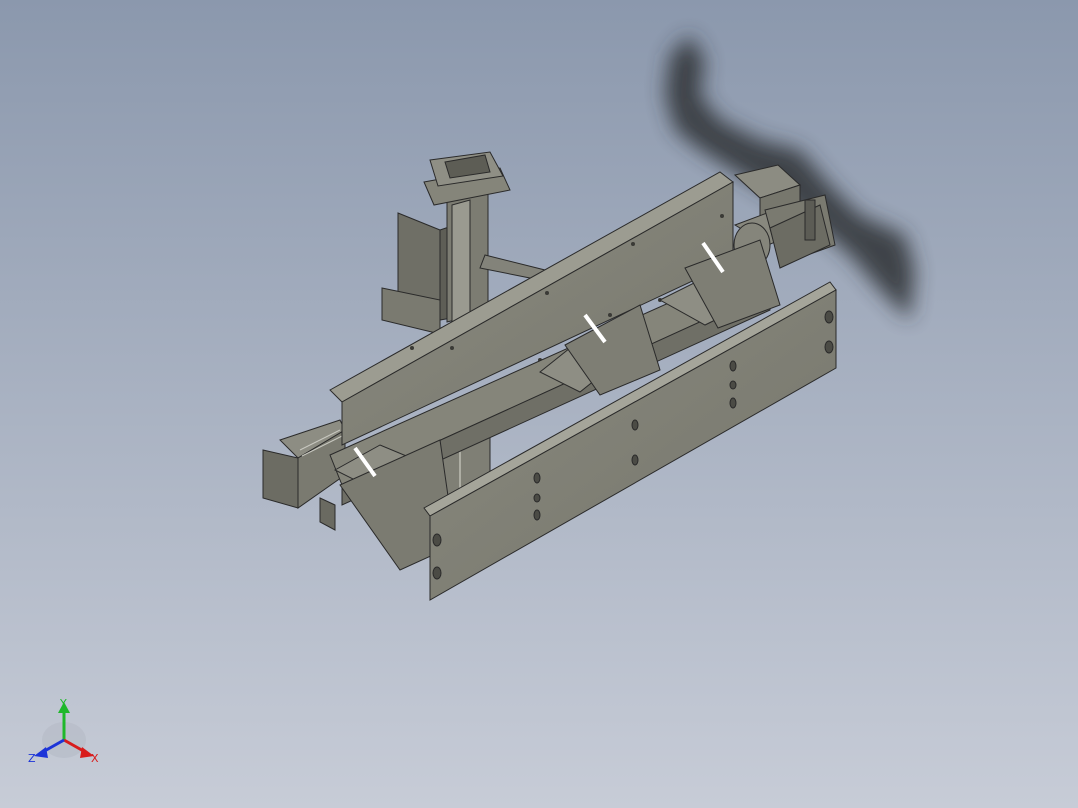 The image size is (1078, 808). I want to click on z-axis-label: Z, so click(32, 758).